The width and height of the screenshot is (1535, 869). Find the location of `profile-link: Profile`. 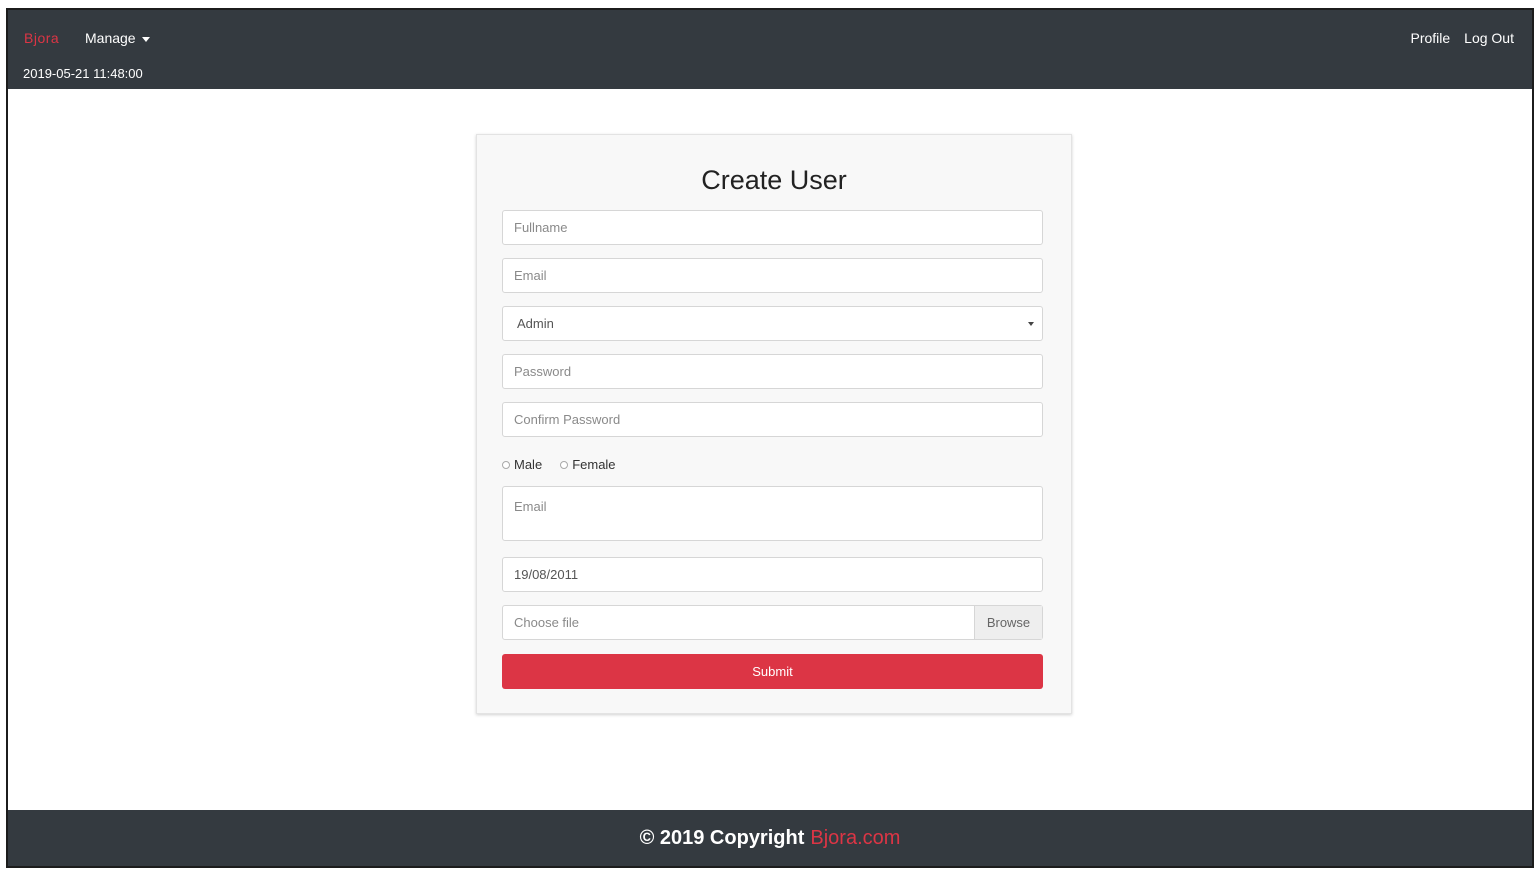

profile-link: Profile is located at coordinates (1430, 38).